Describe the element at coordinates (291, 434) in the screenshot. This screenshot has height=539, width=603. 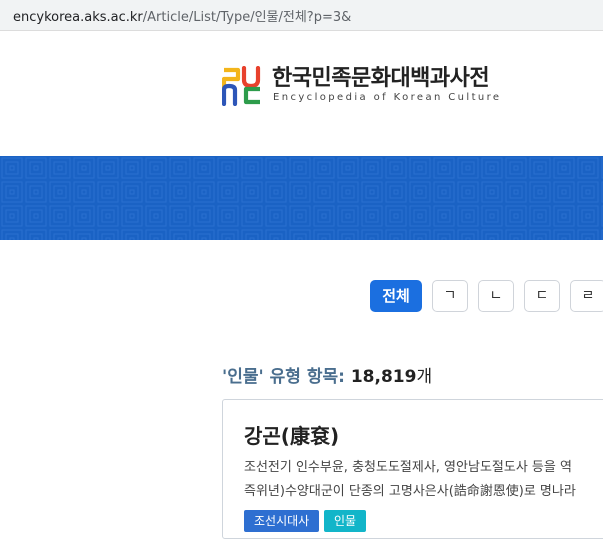
I see `result-title: 강곤(康袞)` at that location.